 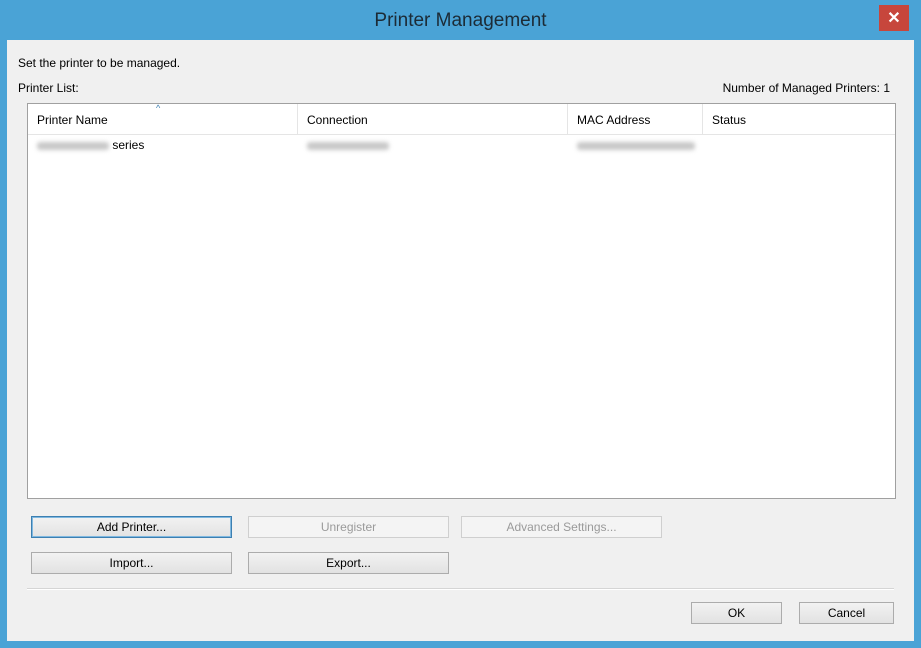 What do you see at coordinates (460, 589) in the screenshot?
I see `separator` at bounding box center [460, 589].